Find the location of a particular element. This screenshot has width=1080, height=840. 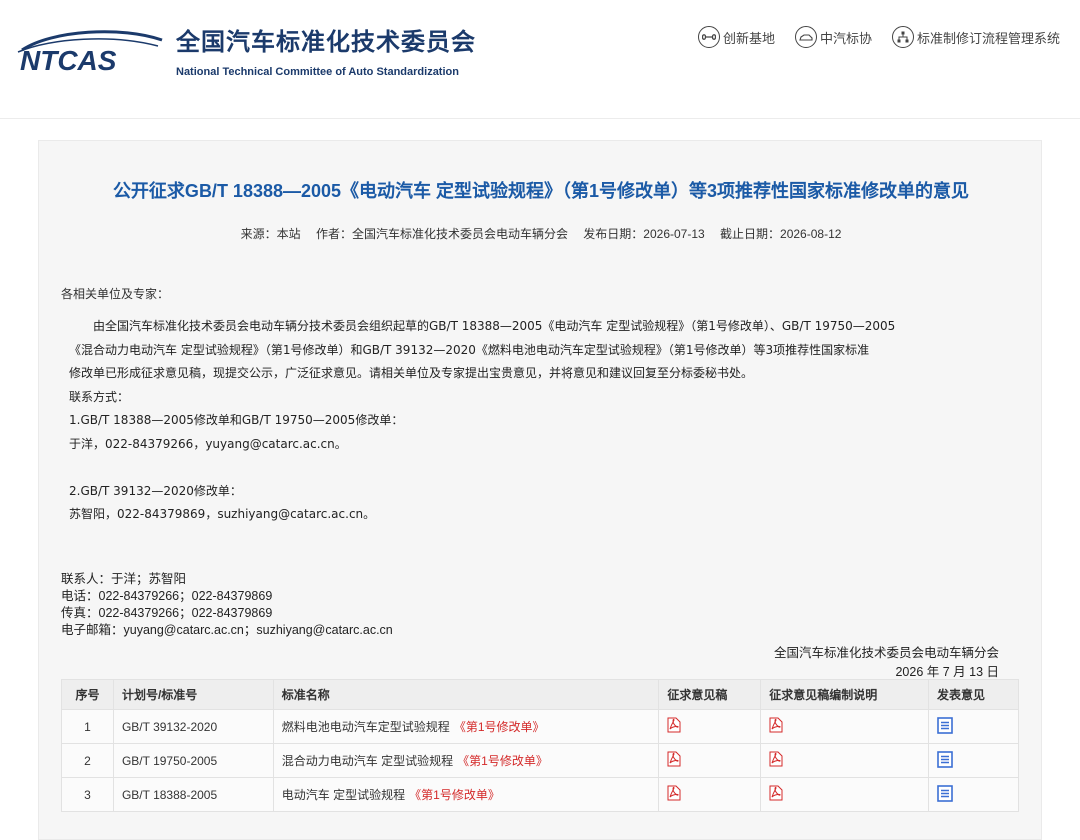

contact1-detail: 于洋，022-84379266，yuyang@catarc.ac.cn。 is located at coordinates (208, 443).